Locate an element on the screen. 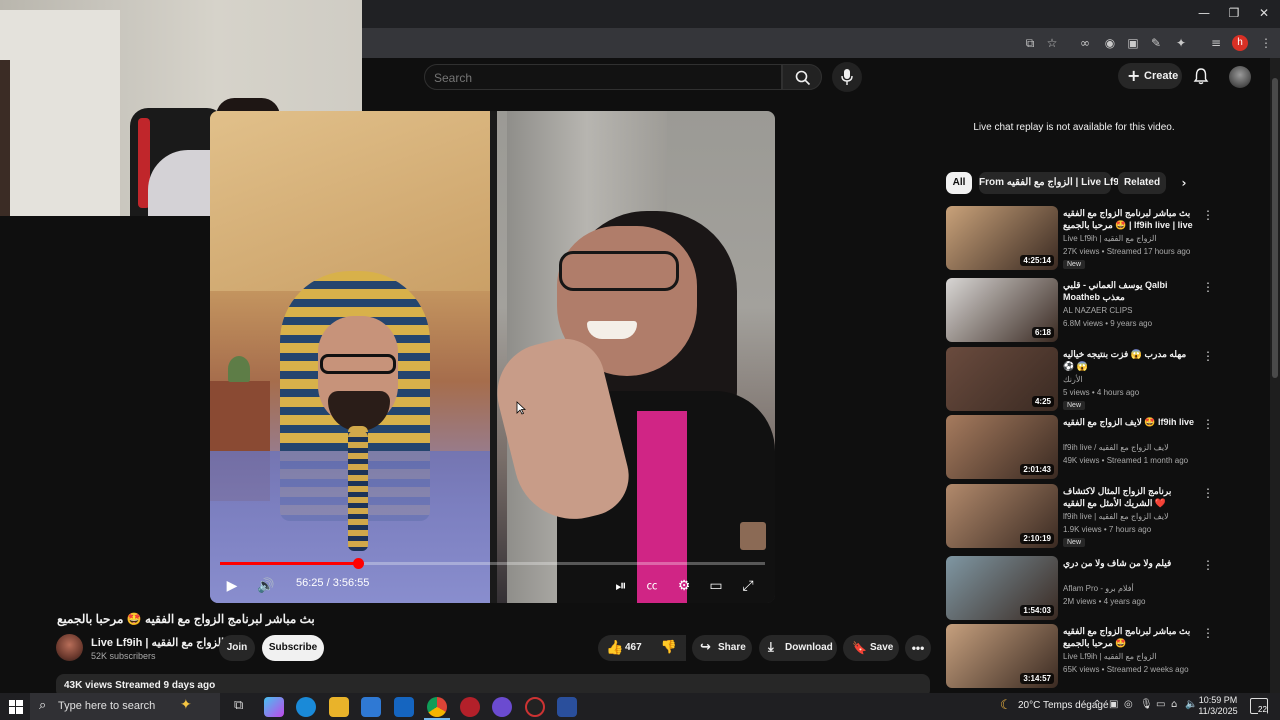  outlook-app-icon is located at coordinates (404, 707).